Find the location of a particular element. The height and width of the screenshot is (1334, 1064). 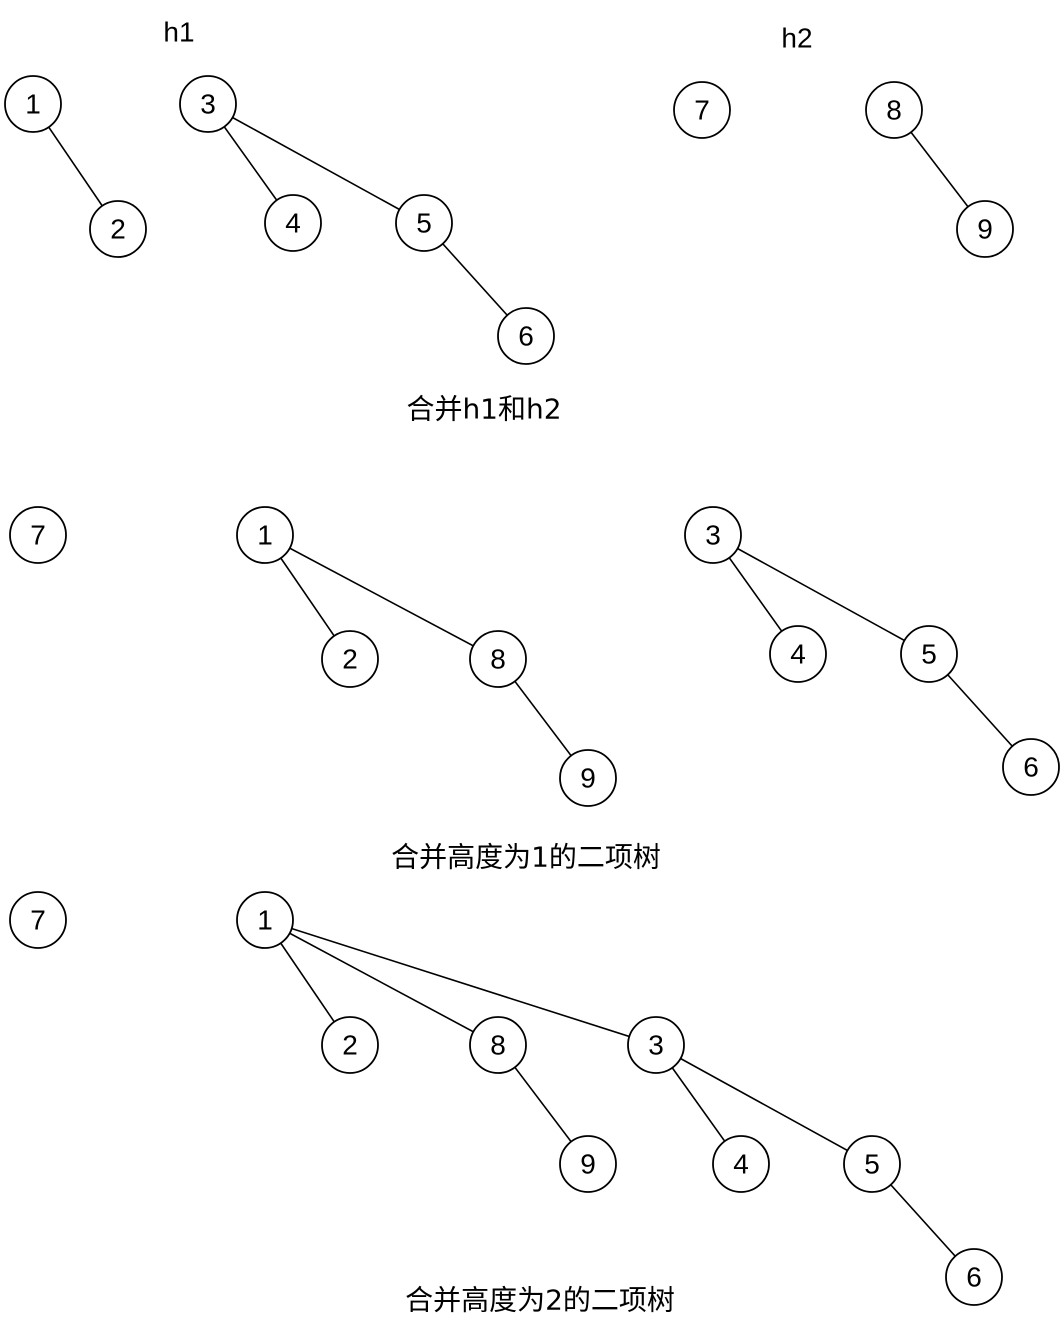

caption-merge-height-1: 合并高度为1的二项树 is located at coordinates (526, 857).